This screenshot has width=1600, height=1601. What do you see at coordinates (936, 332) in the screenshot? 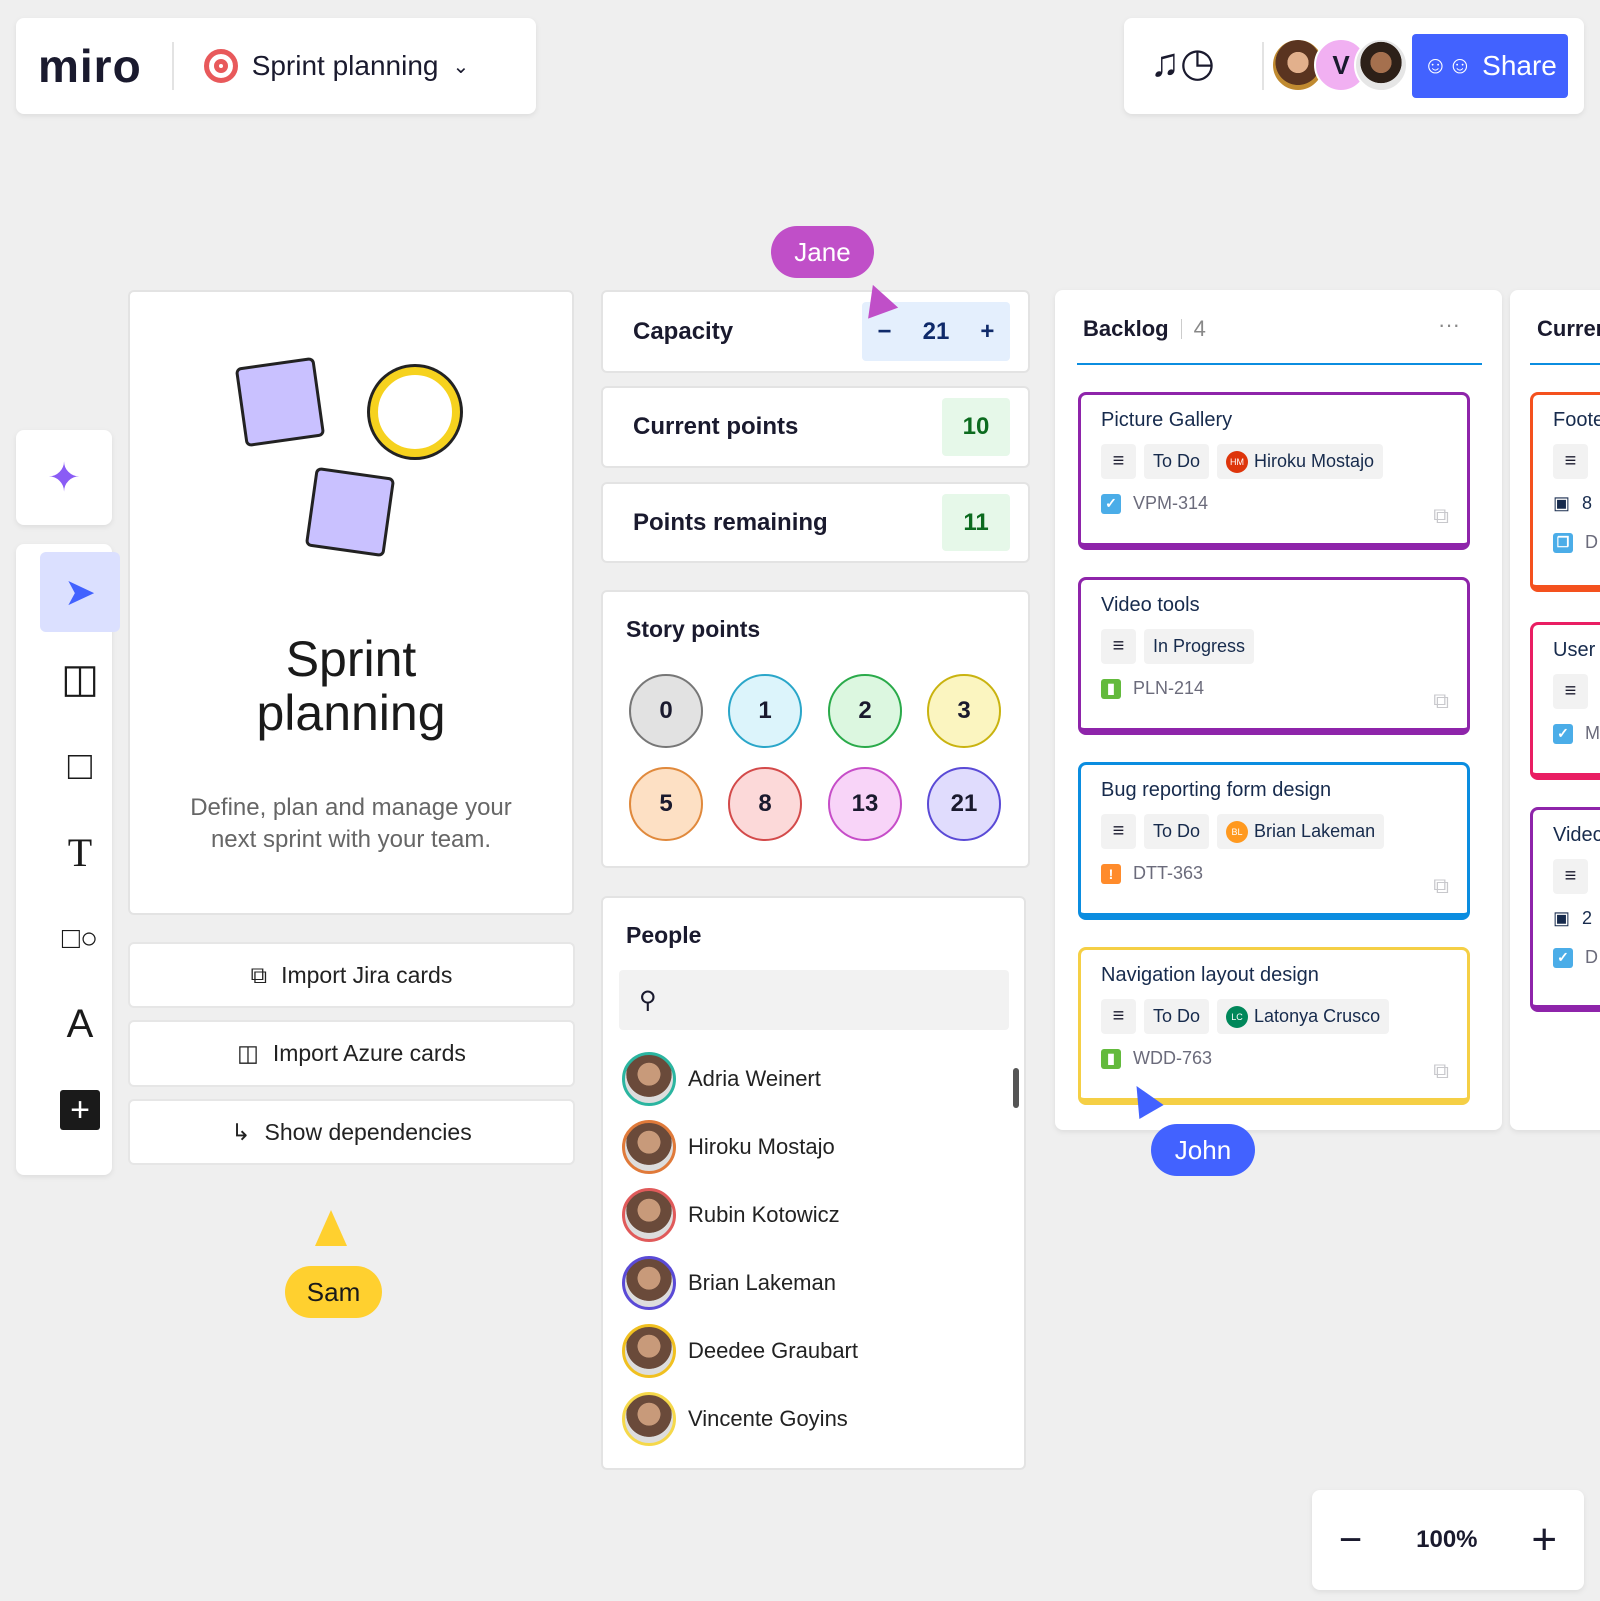
I see `capacity-value: 21` at bounding box center [936, 332].